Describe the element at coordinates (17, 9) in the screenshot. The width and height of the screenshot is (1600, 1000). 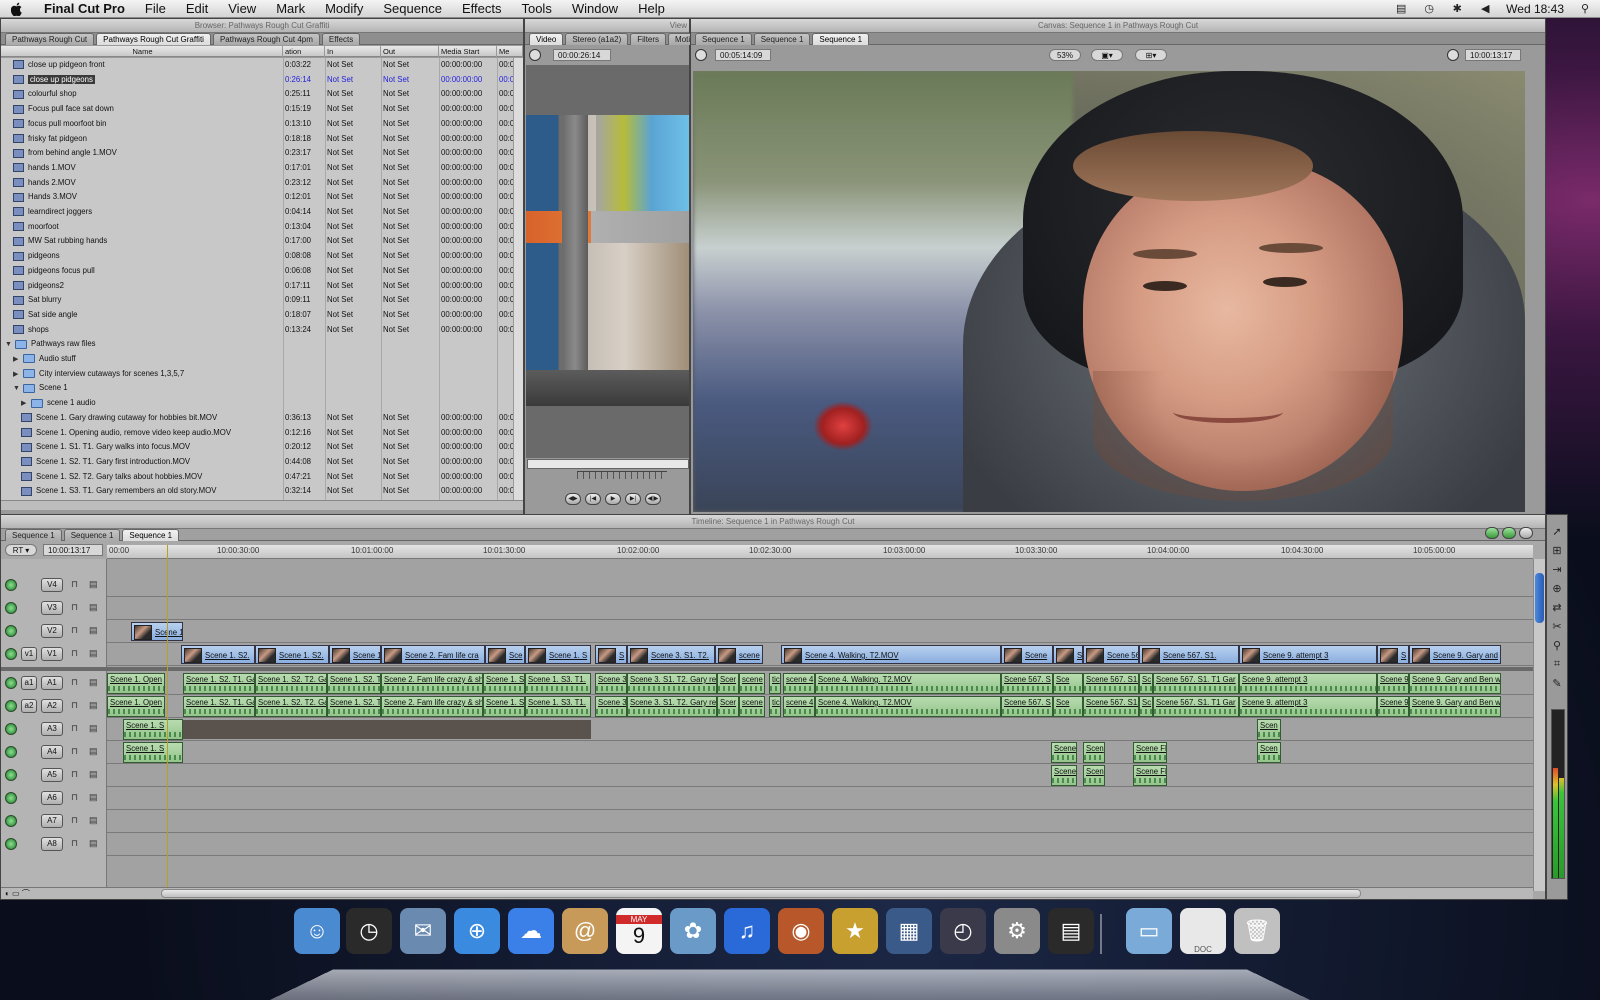
I see `apple-menu-icon` at that location.